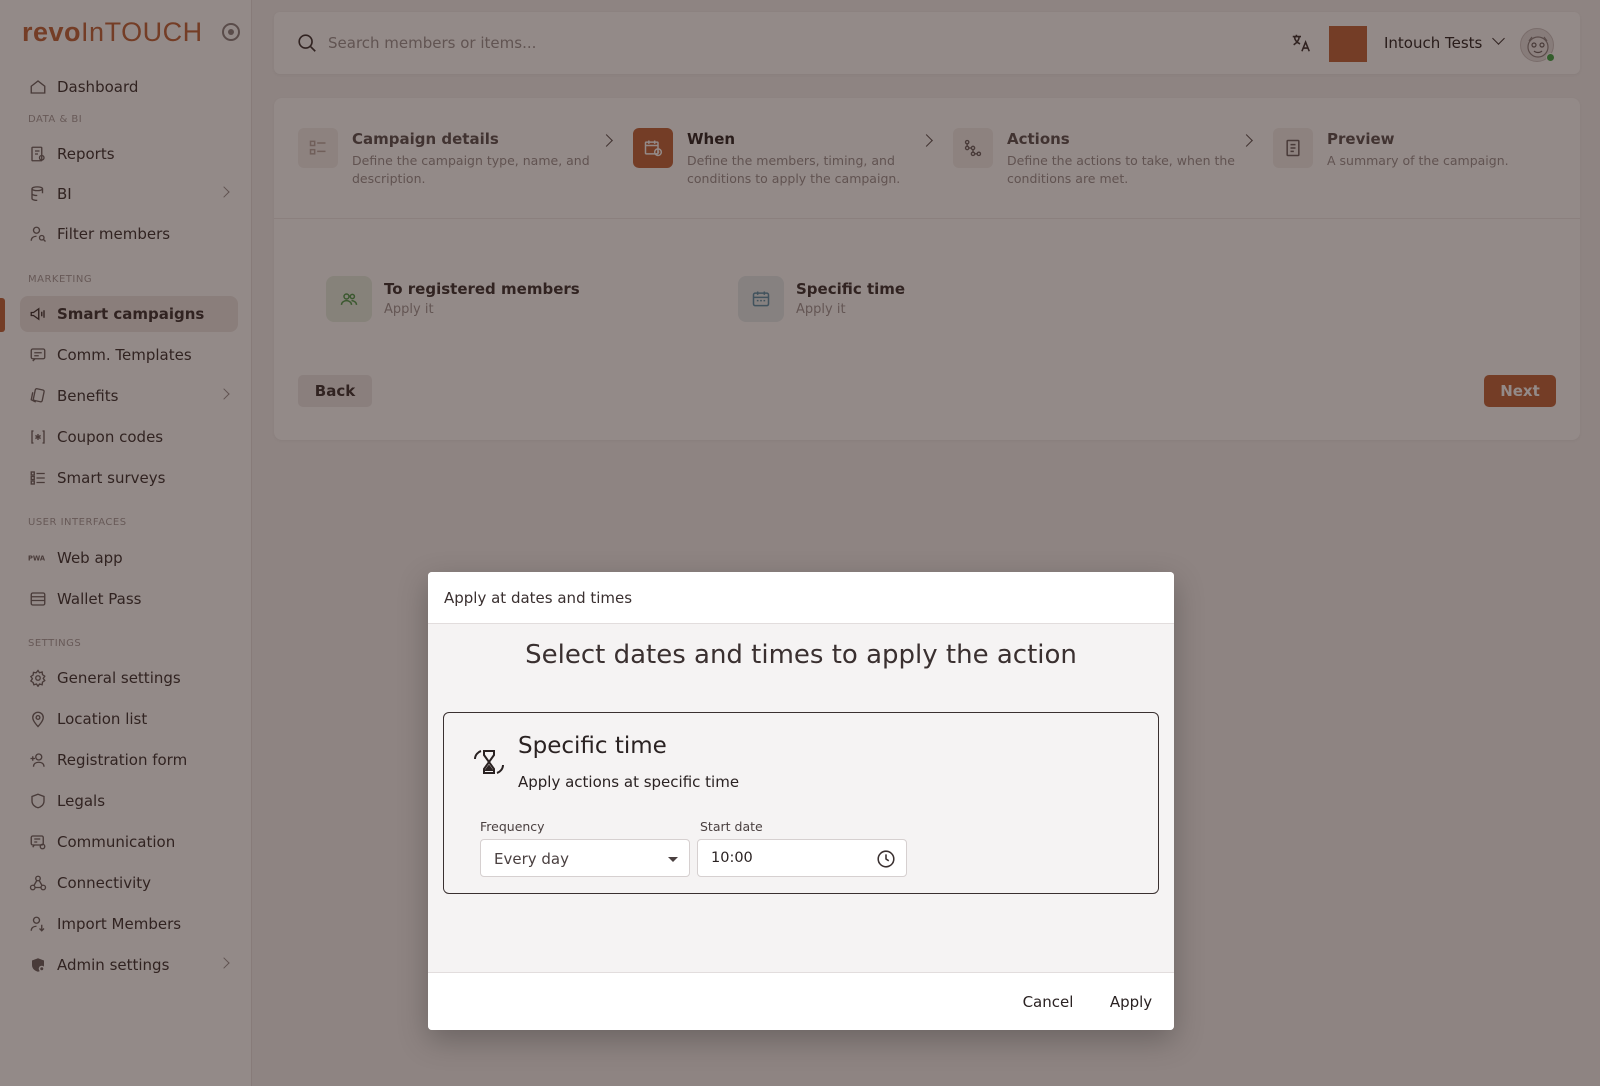  Describe the element at coordinates (1131, 1002) in the screenshot. I see `apply-button: Apply` at that location.